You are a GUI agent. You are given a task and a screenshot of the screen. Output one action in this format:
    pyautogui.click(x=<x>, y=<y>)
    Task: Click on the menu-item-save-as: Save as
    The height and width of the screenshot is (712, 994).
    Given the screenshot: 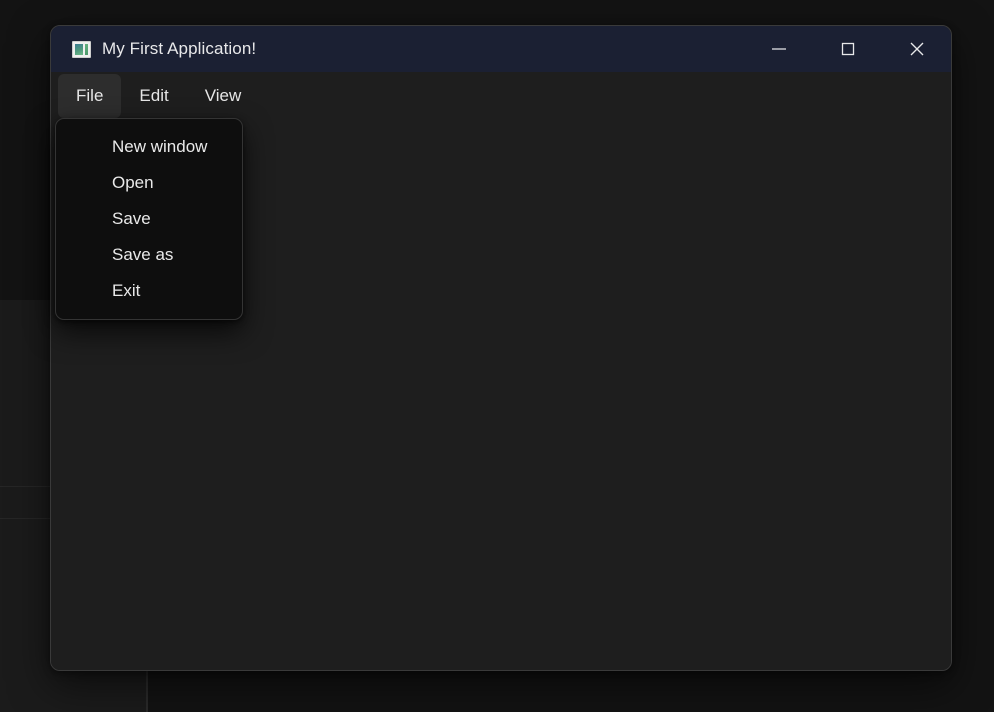 What is the action you would take?
    pyautogui.click(x=149, y=255)
    